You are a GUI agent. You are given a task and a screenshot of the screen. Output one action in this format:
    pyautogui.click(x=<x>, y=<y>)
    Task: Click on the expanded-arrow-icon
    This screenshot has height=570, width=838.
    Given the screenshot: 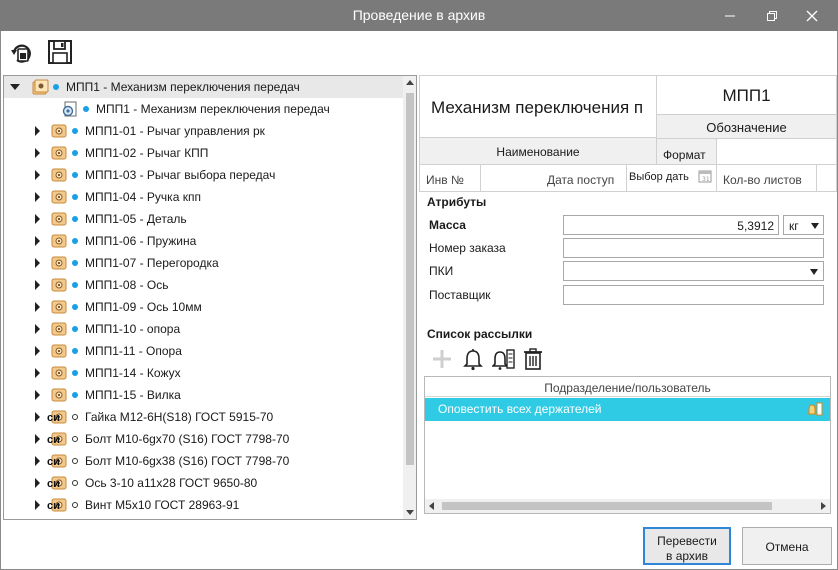 What is the action you would take?
    pyautogui.click(x=15, y=87)
    